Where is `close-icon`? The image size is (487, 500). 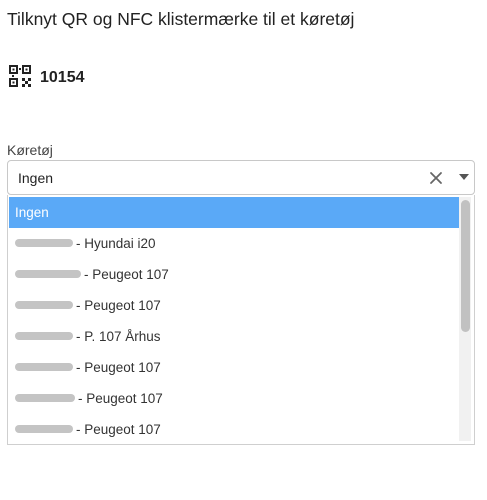
close-icon is located at coordinates (436, 178).